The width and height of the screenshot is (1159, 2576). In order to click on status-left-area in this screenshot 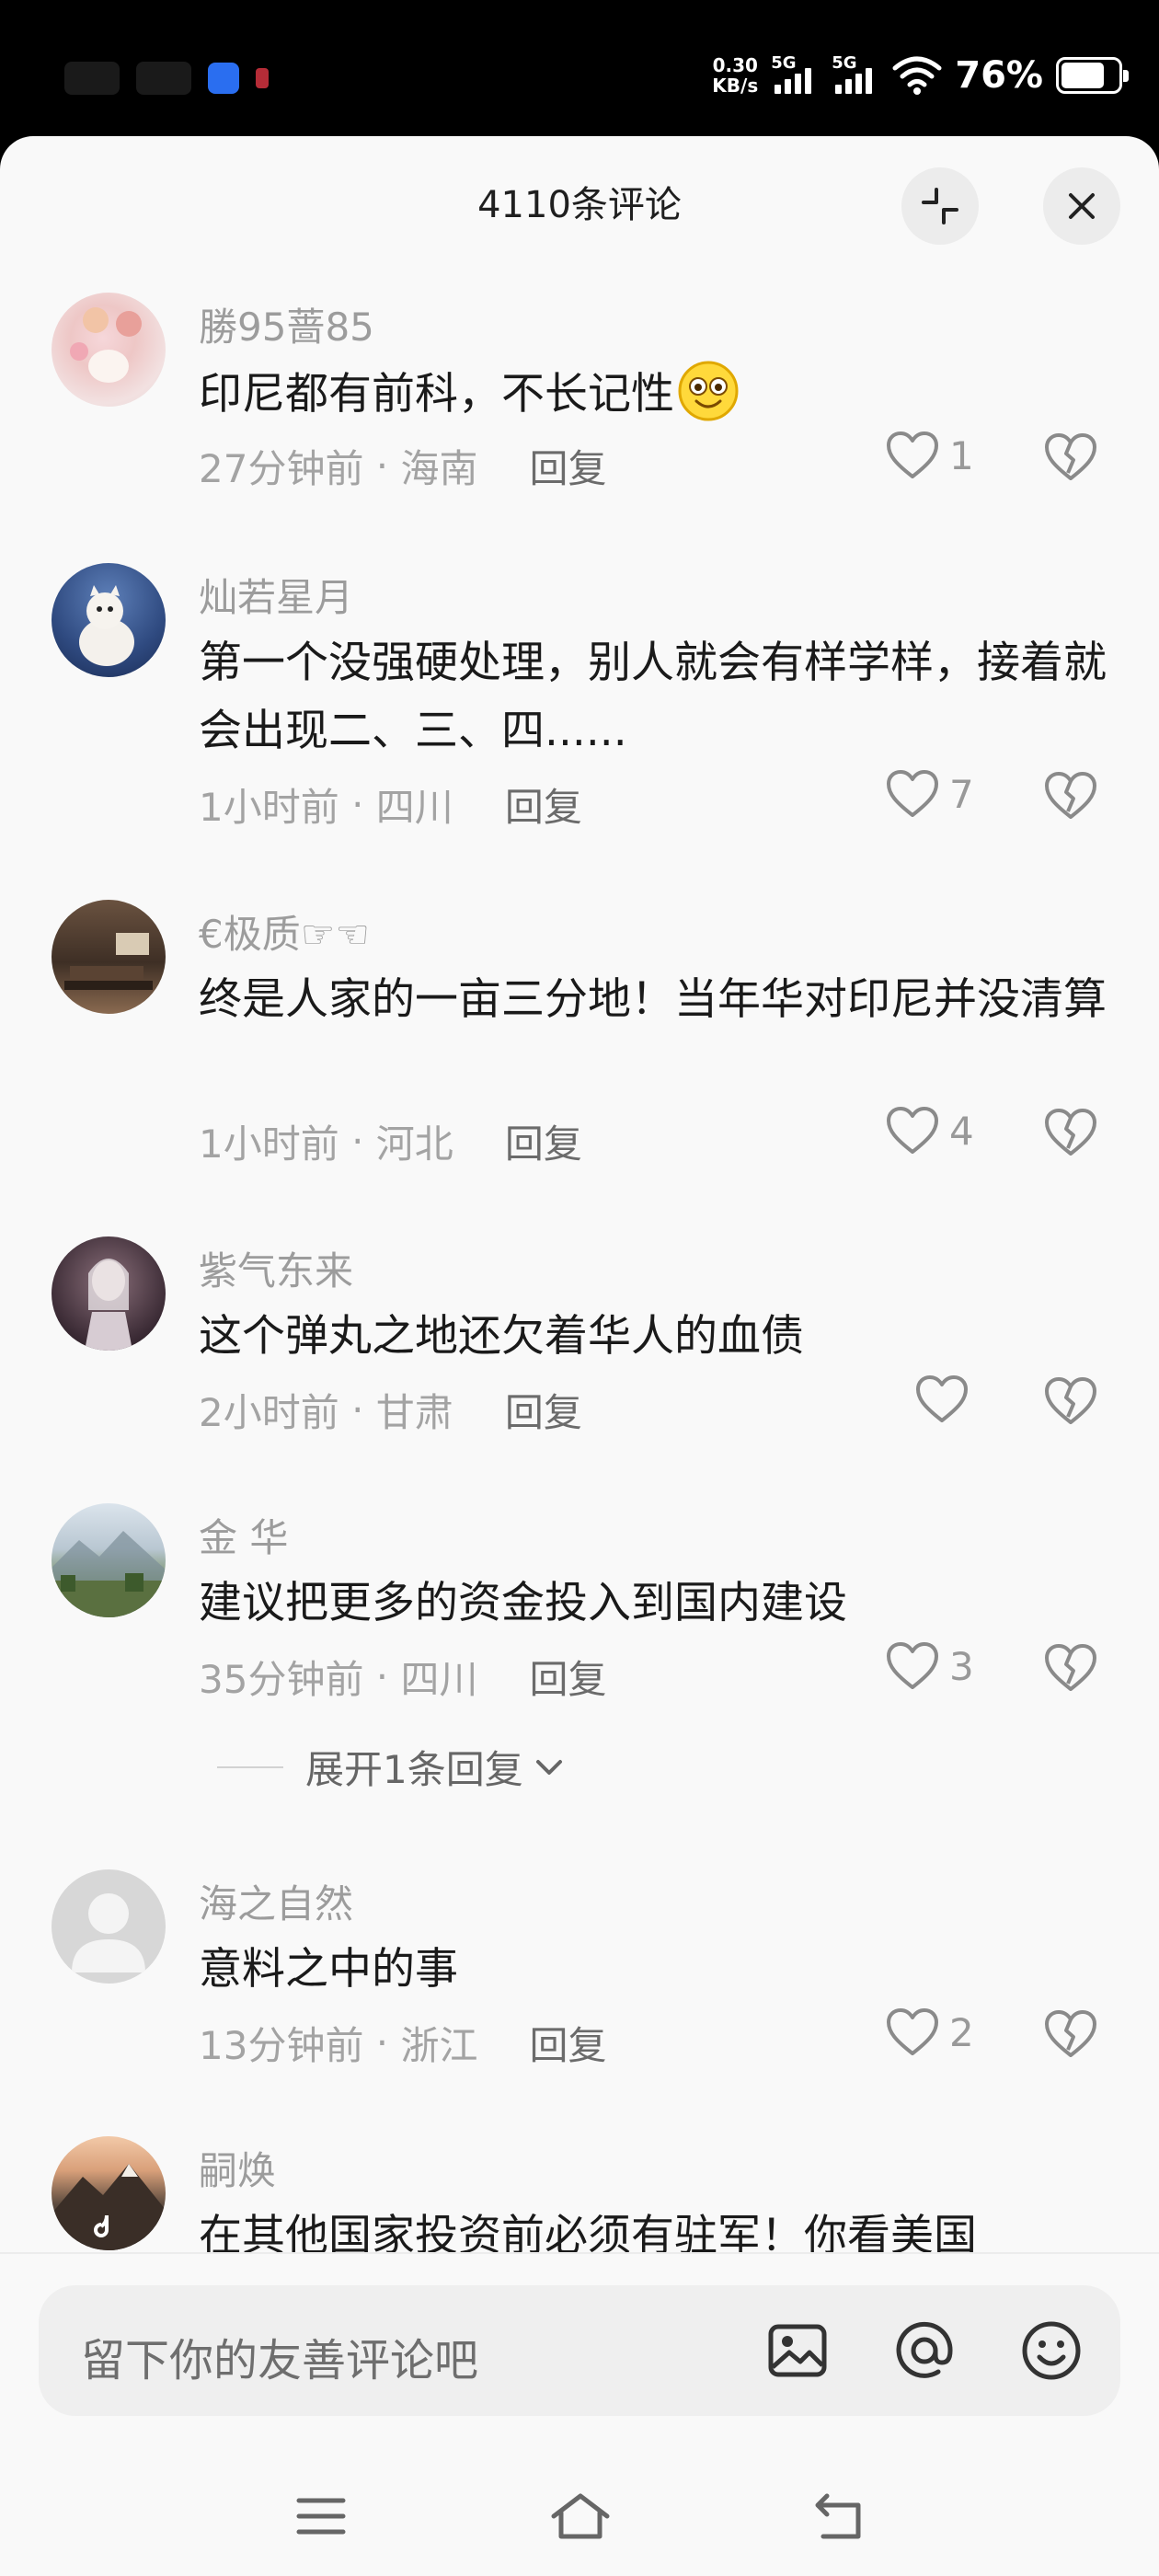, I will do `click(166, 78)`.